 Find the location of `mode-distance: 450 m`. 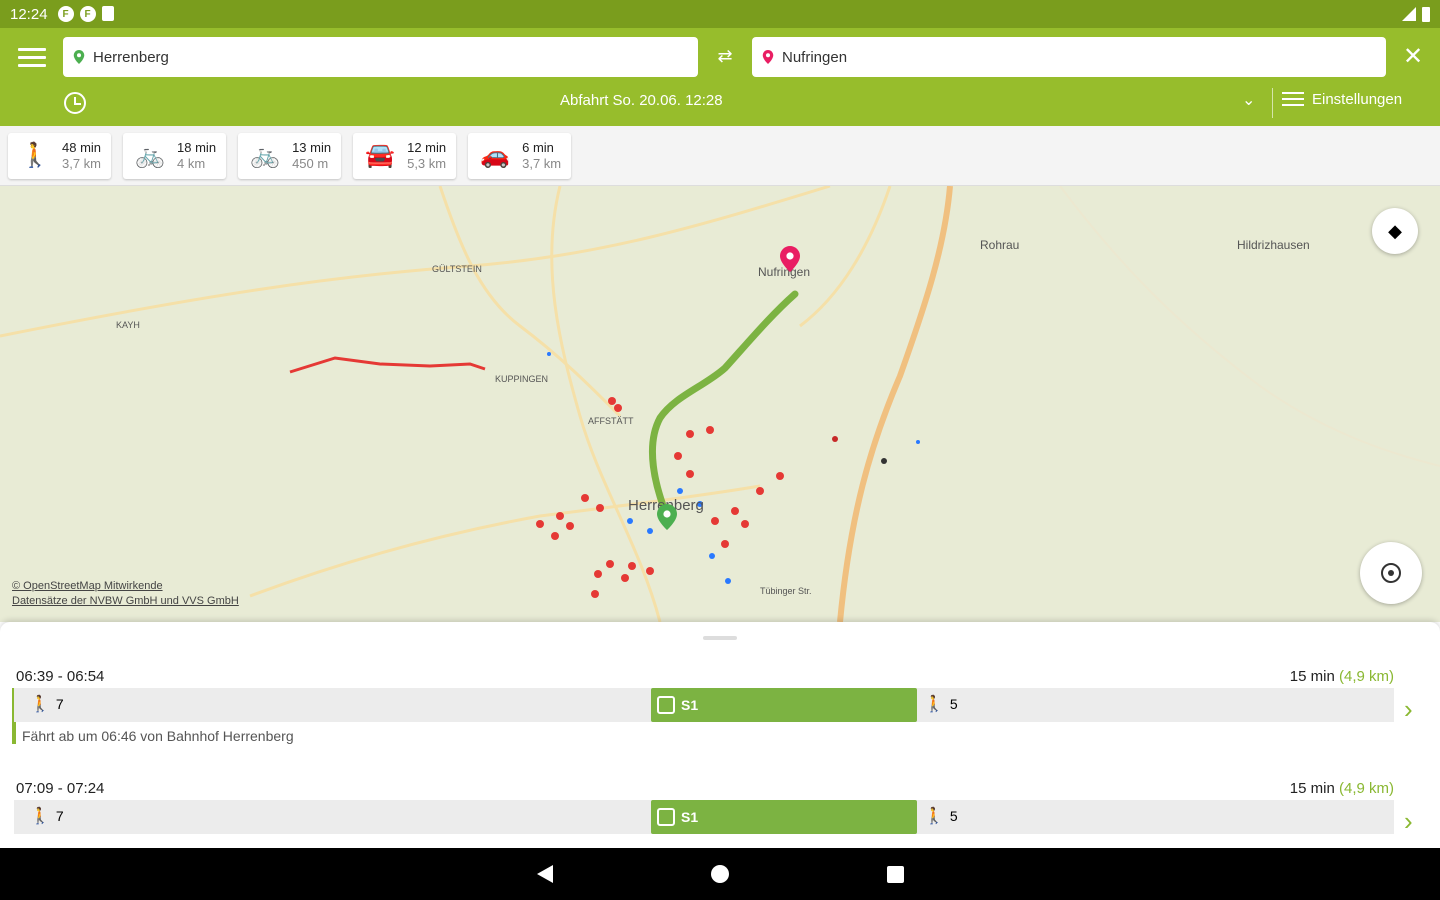

mode-distance: 450 m is located at coordinates (310, 163).